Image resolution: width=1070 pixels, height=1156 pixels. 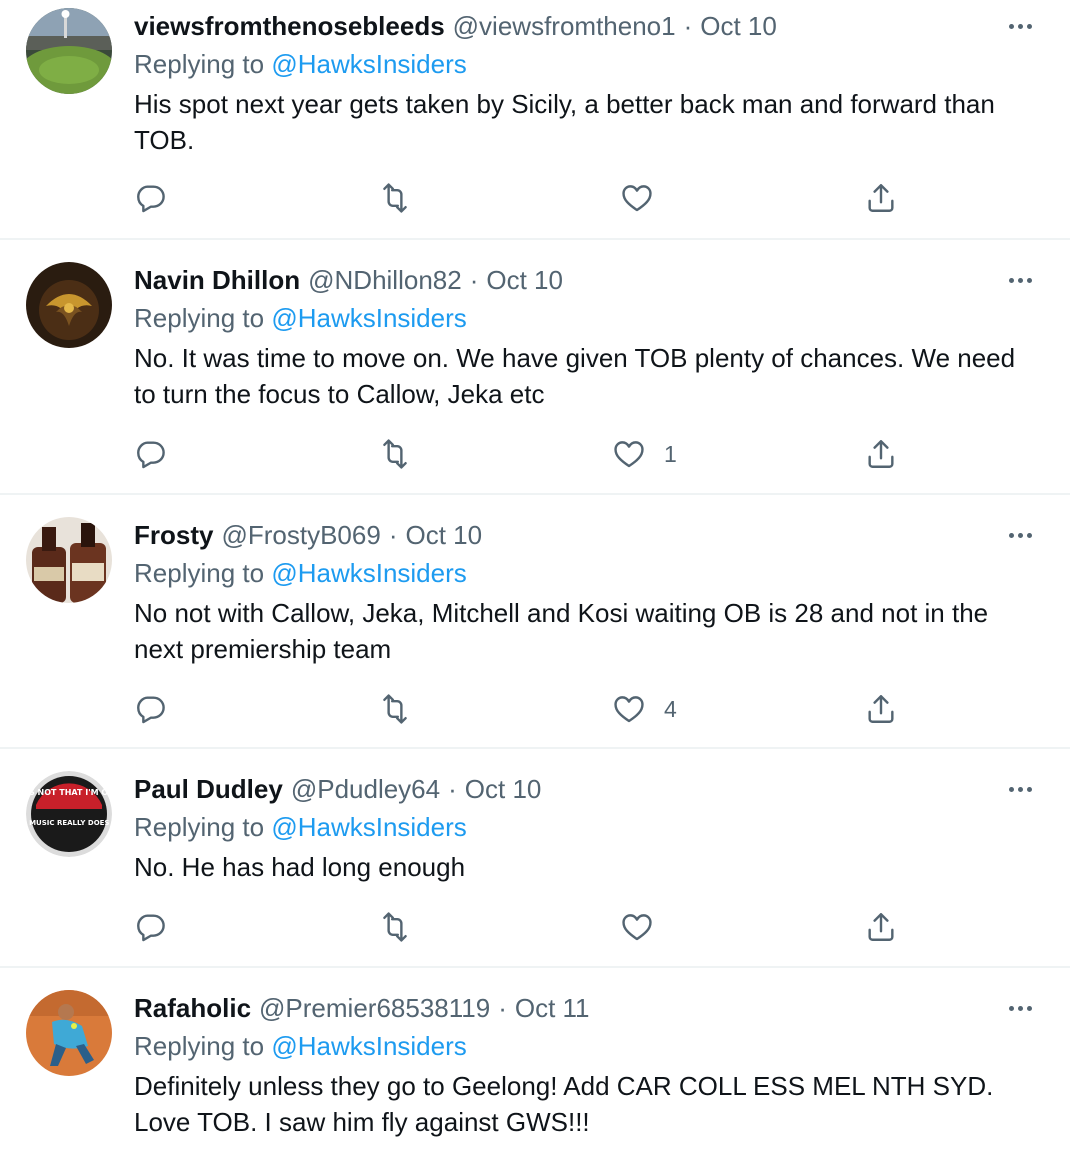 I want to click on tweet-date: Oct 11, so click(x=552, y=1008).